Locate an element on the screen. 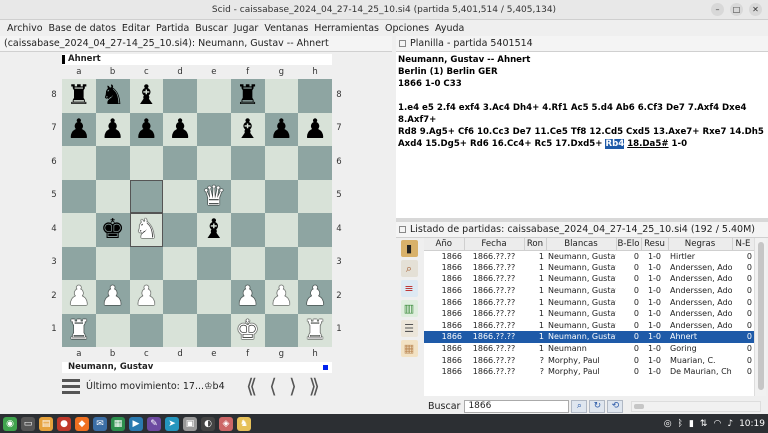 The height and width of the screenshot is (433, 768). square-b3 is located at coordinates (112, 263).